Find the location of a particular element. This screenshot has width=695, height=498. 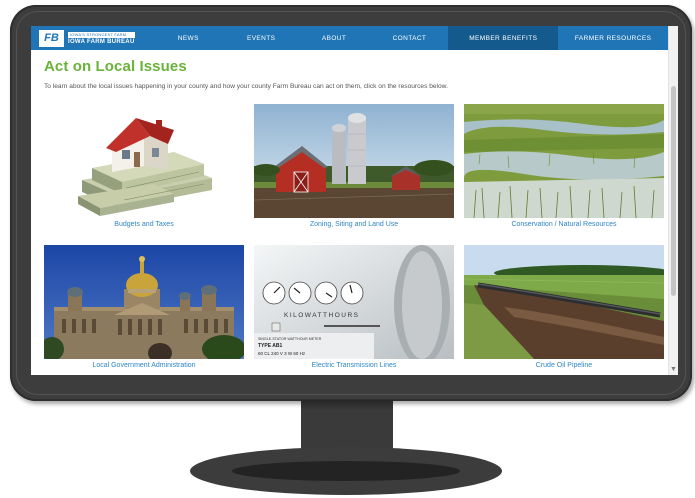

nav-item-farmer-resources: FARMER RESOURCES is located at coordinates (613, 38).